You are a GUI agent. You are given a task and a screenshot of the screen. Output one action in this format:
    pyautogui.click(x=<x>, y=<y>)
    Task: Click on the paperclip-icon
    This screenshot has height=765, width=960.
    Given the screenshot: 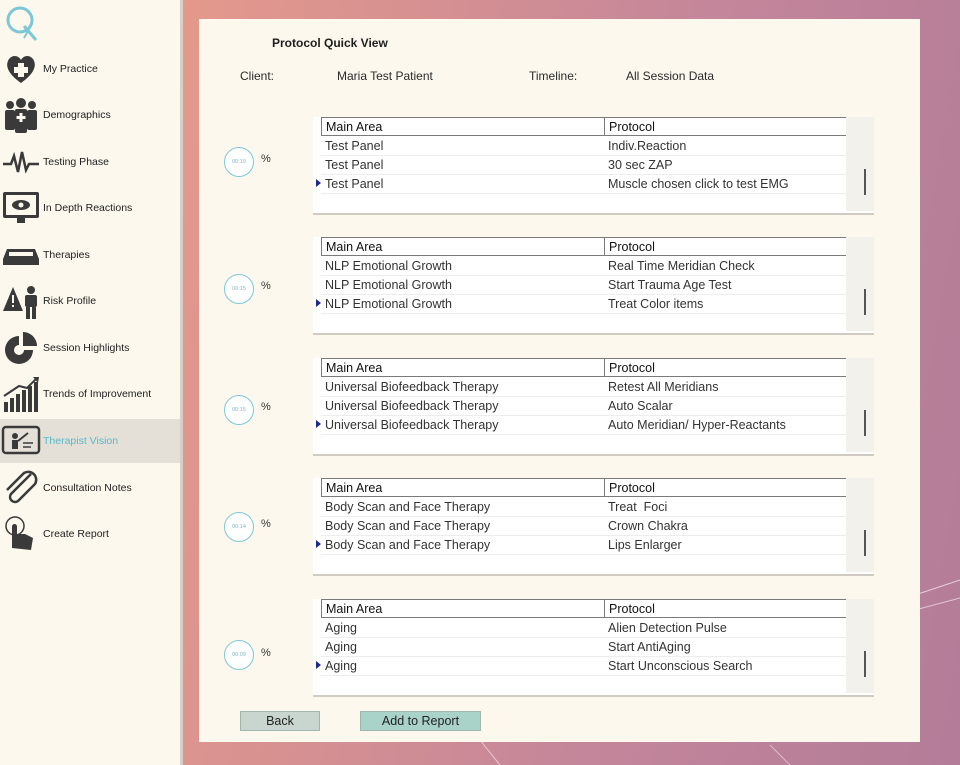 What is the action you would take?
    pyautogui.click(x=22, y=487)
    